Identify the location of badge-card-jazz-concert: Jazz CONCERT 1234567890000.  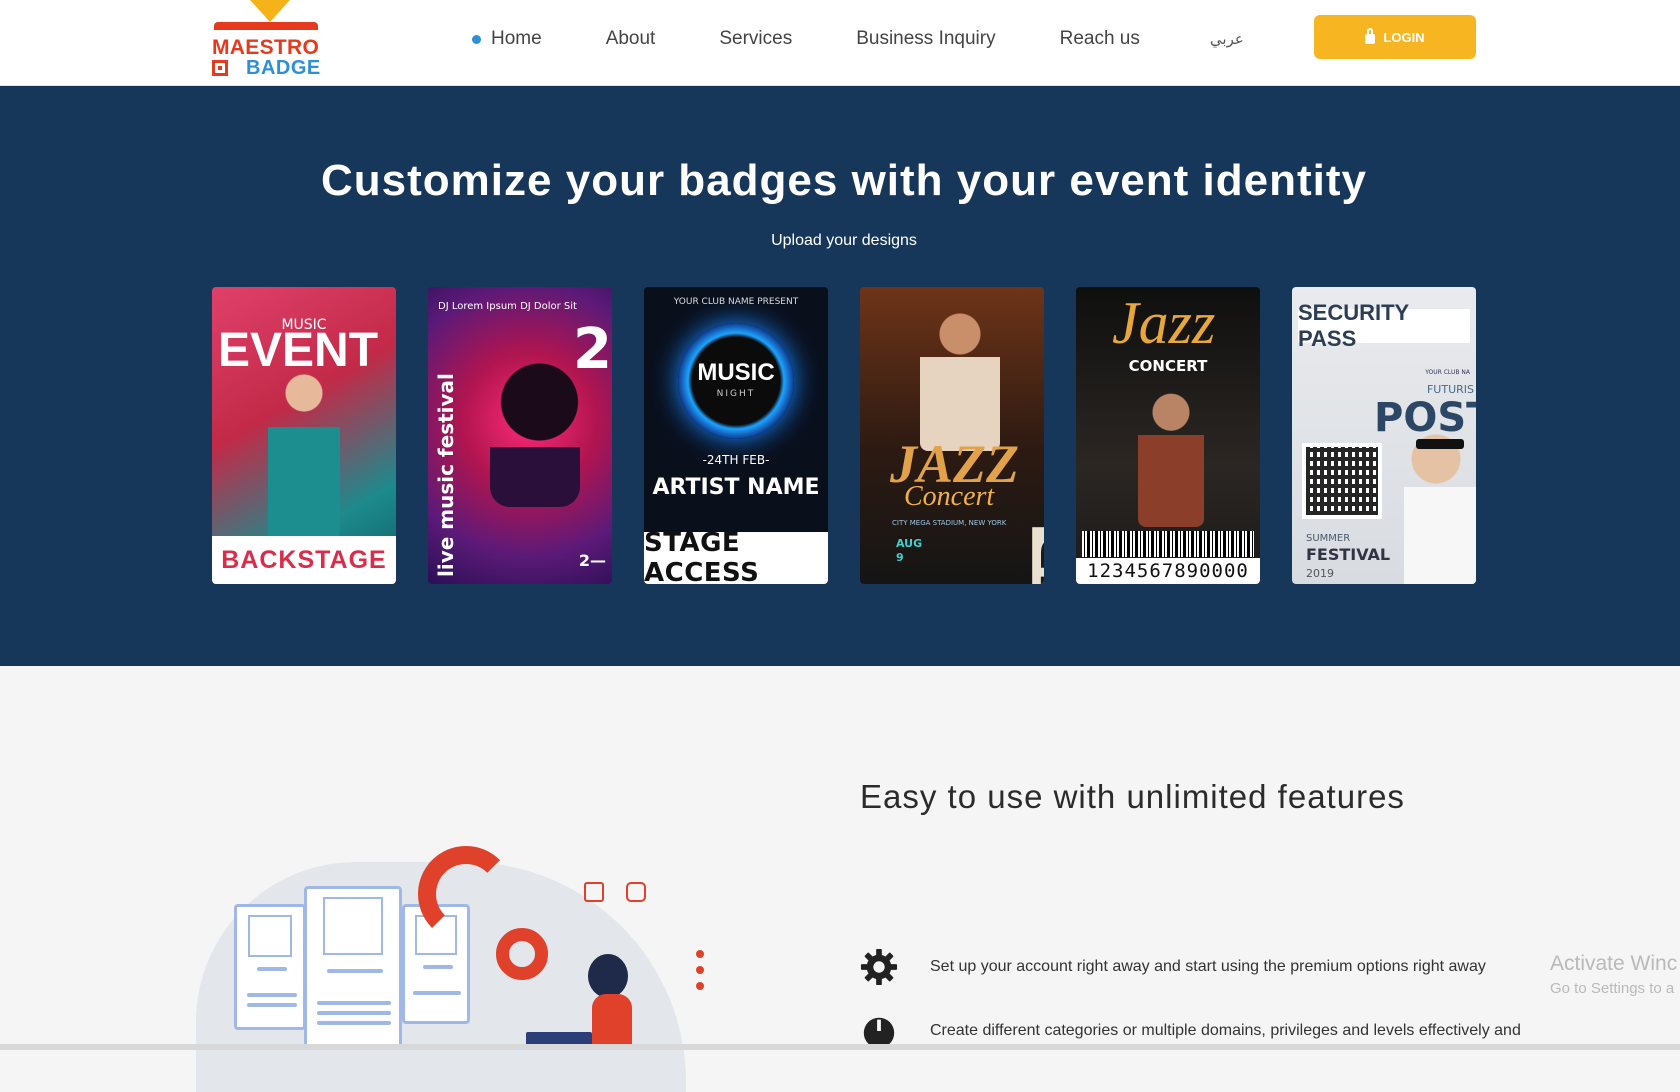
(1168, 435).